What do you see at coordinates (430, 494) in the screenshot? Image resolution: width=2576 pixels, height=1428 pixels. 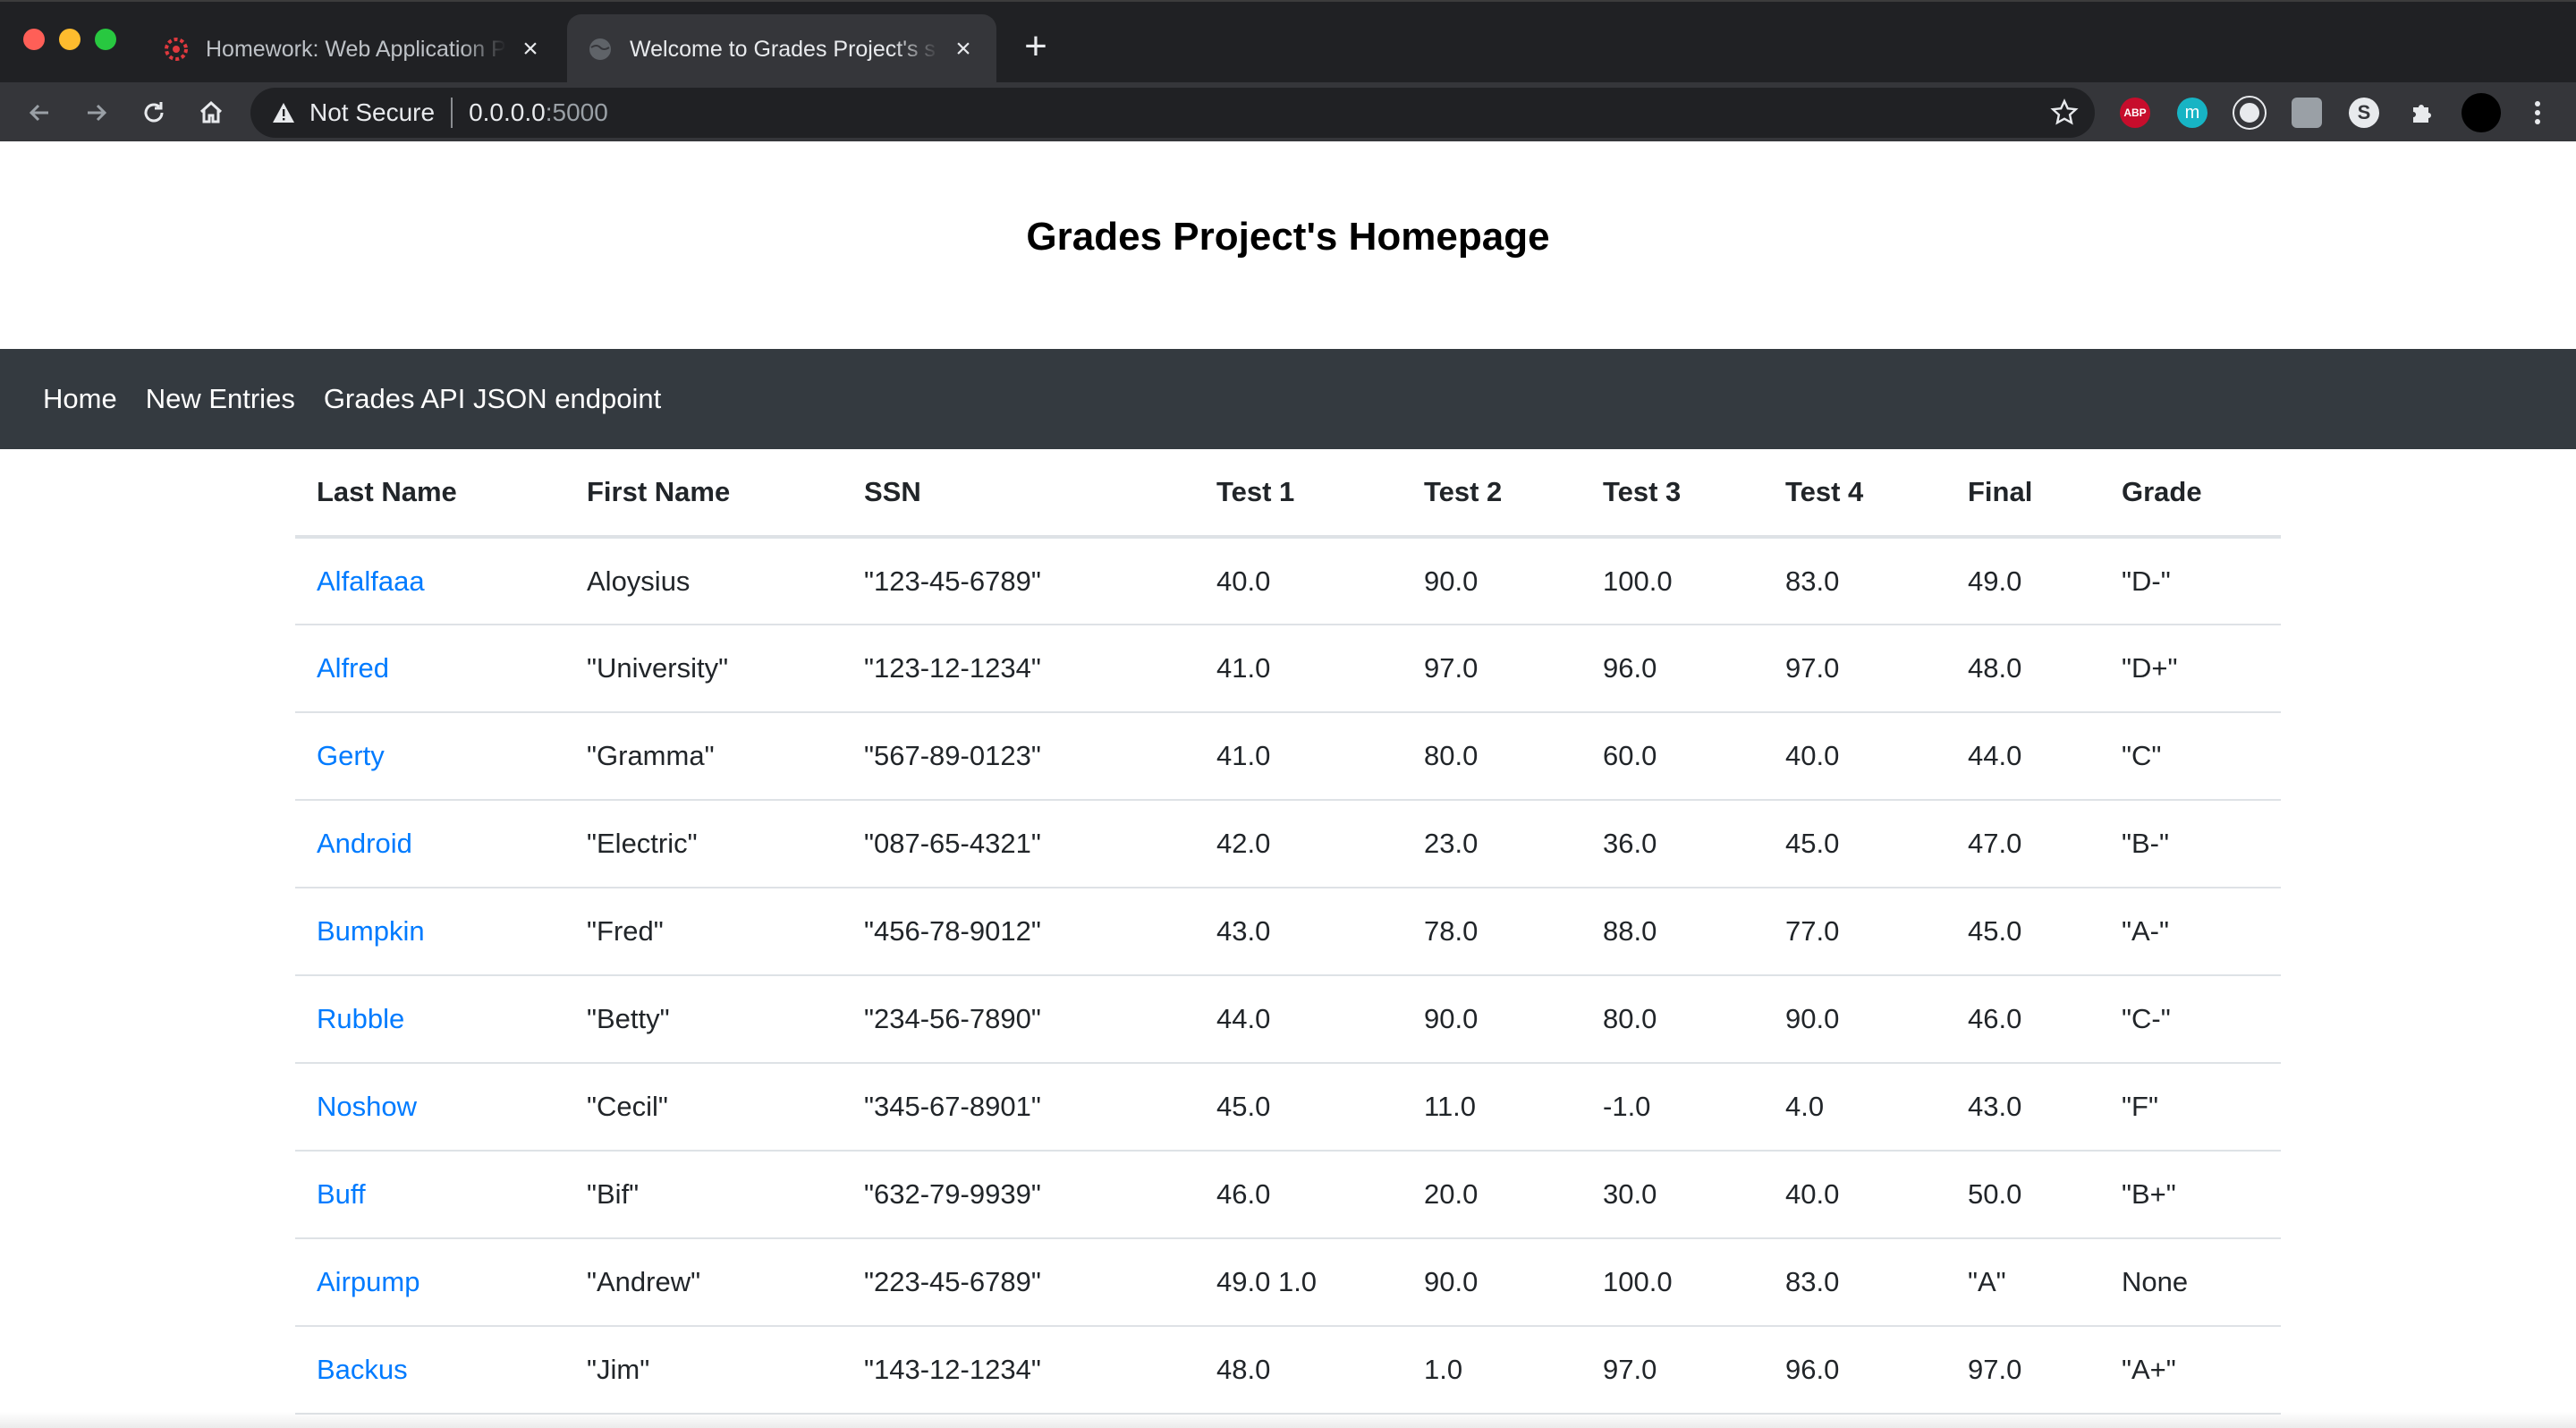 I see `column-header-last-name: Last Name` at bounding box center [430, 494].